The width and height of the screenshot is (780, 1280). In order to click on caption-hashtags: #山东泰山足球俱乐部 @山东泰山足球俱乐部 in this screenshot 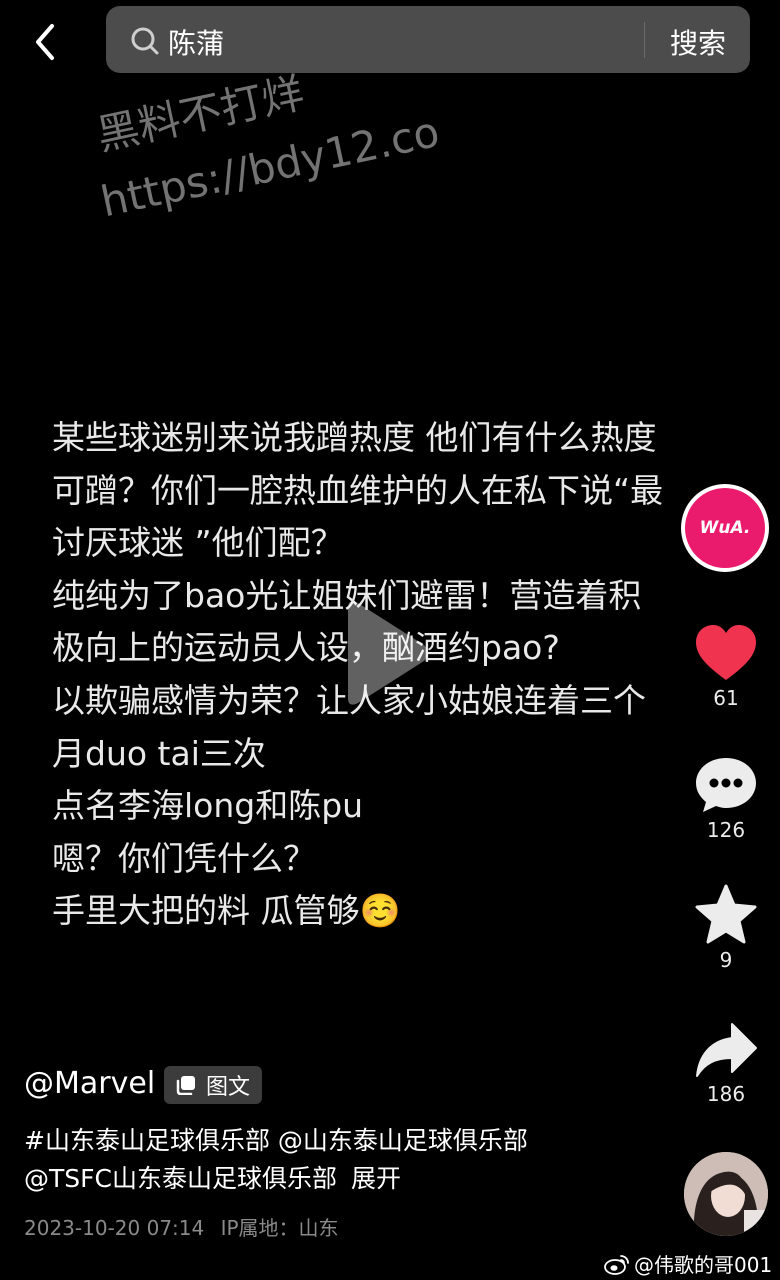, I will do `click(276, 1141)`.